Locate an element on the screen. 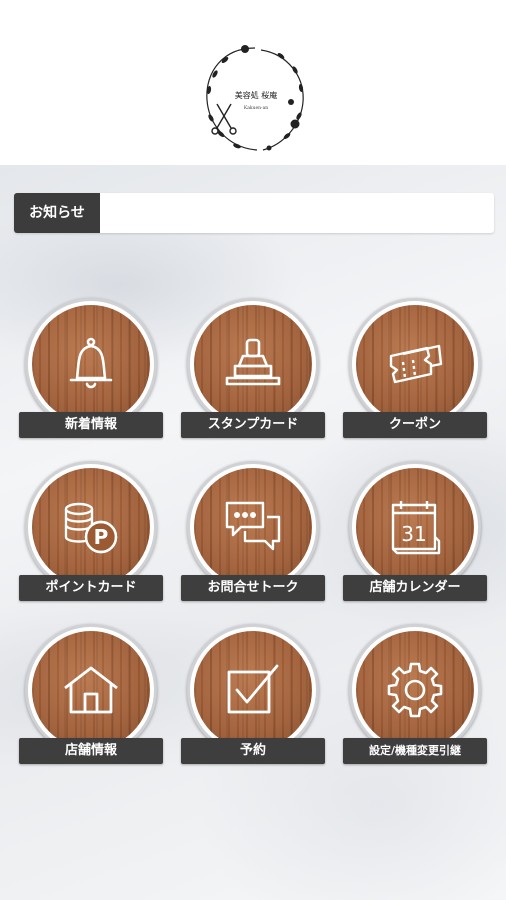  menu-item-coupon: クーポン is located at coordinates (415, 373).